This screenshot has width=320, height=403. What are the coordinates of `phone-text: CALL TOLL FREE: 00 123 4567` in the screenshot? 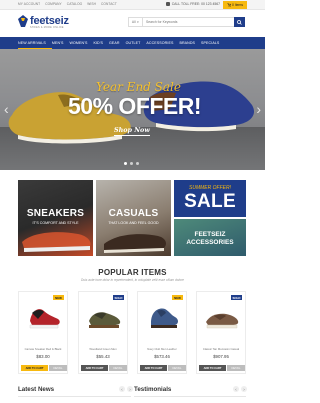 It's located at (195, 4).